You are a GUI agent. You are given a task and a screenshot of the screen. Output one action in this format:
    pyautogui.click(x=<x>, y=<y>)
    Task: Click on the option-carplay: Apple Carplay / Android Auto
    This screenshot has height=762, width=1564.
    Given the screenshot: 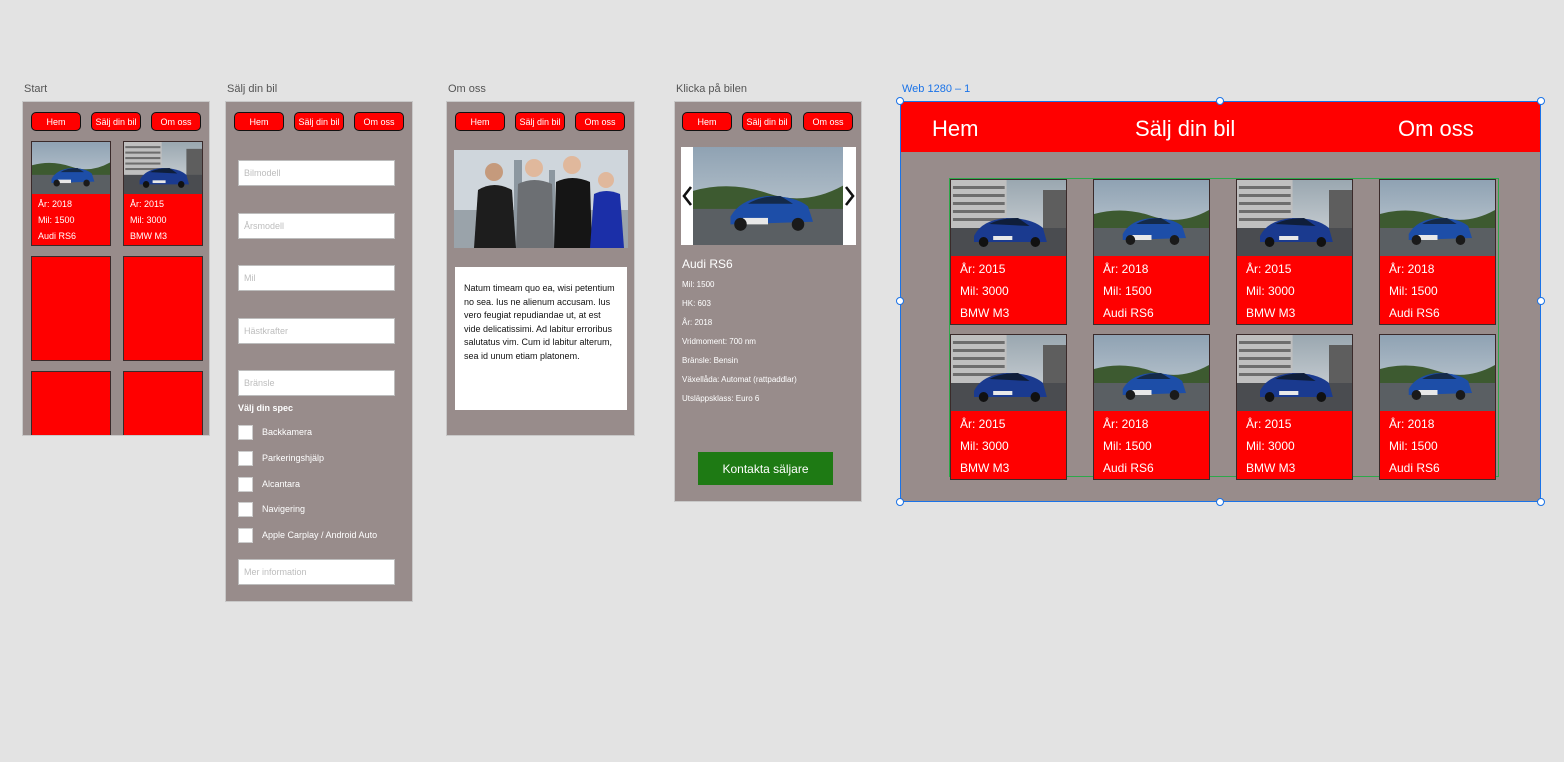 What is the action you would take?
    pyautogui.click(x=307, y=535)
    